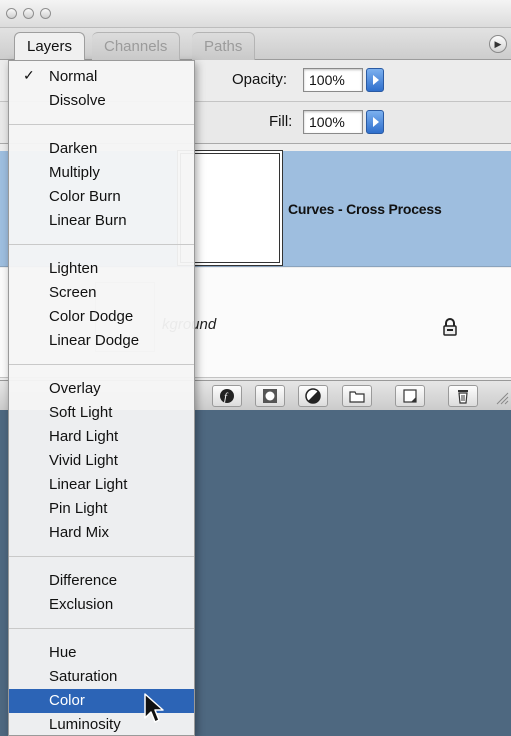 This screenshot has height=736, width=511. I want to click on adjustment-layer-icon, so click(313, 396).